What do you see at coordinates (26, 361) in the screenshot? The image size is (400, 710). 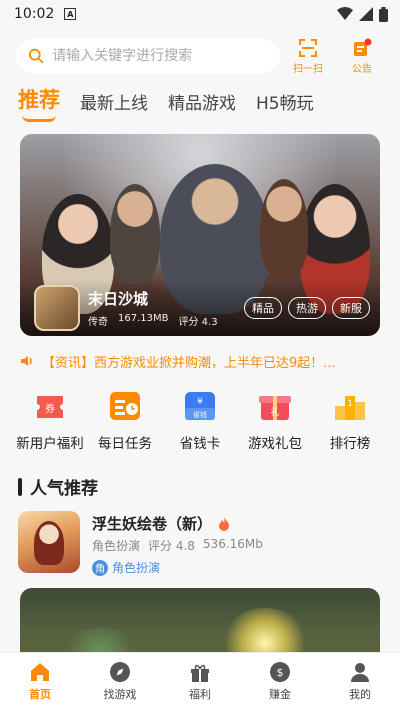 I see `speaker-icon` at bounding box center [26, 361].